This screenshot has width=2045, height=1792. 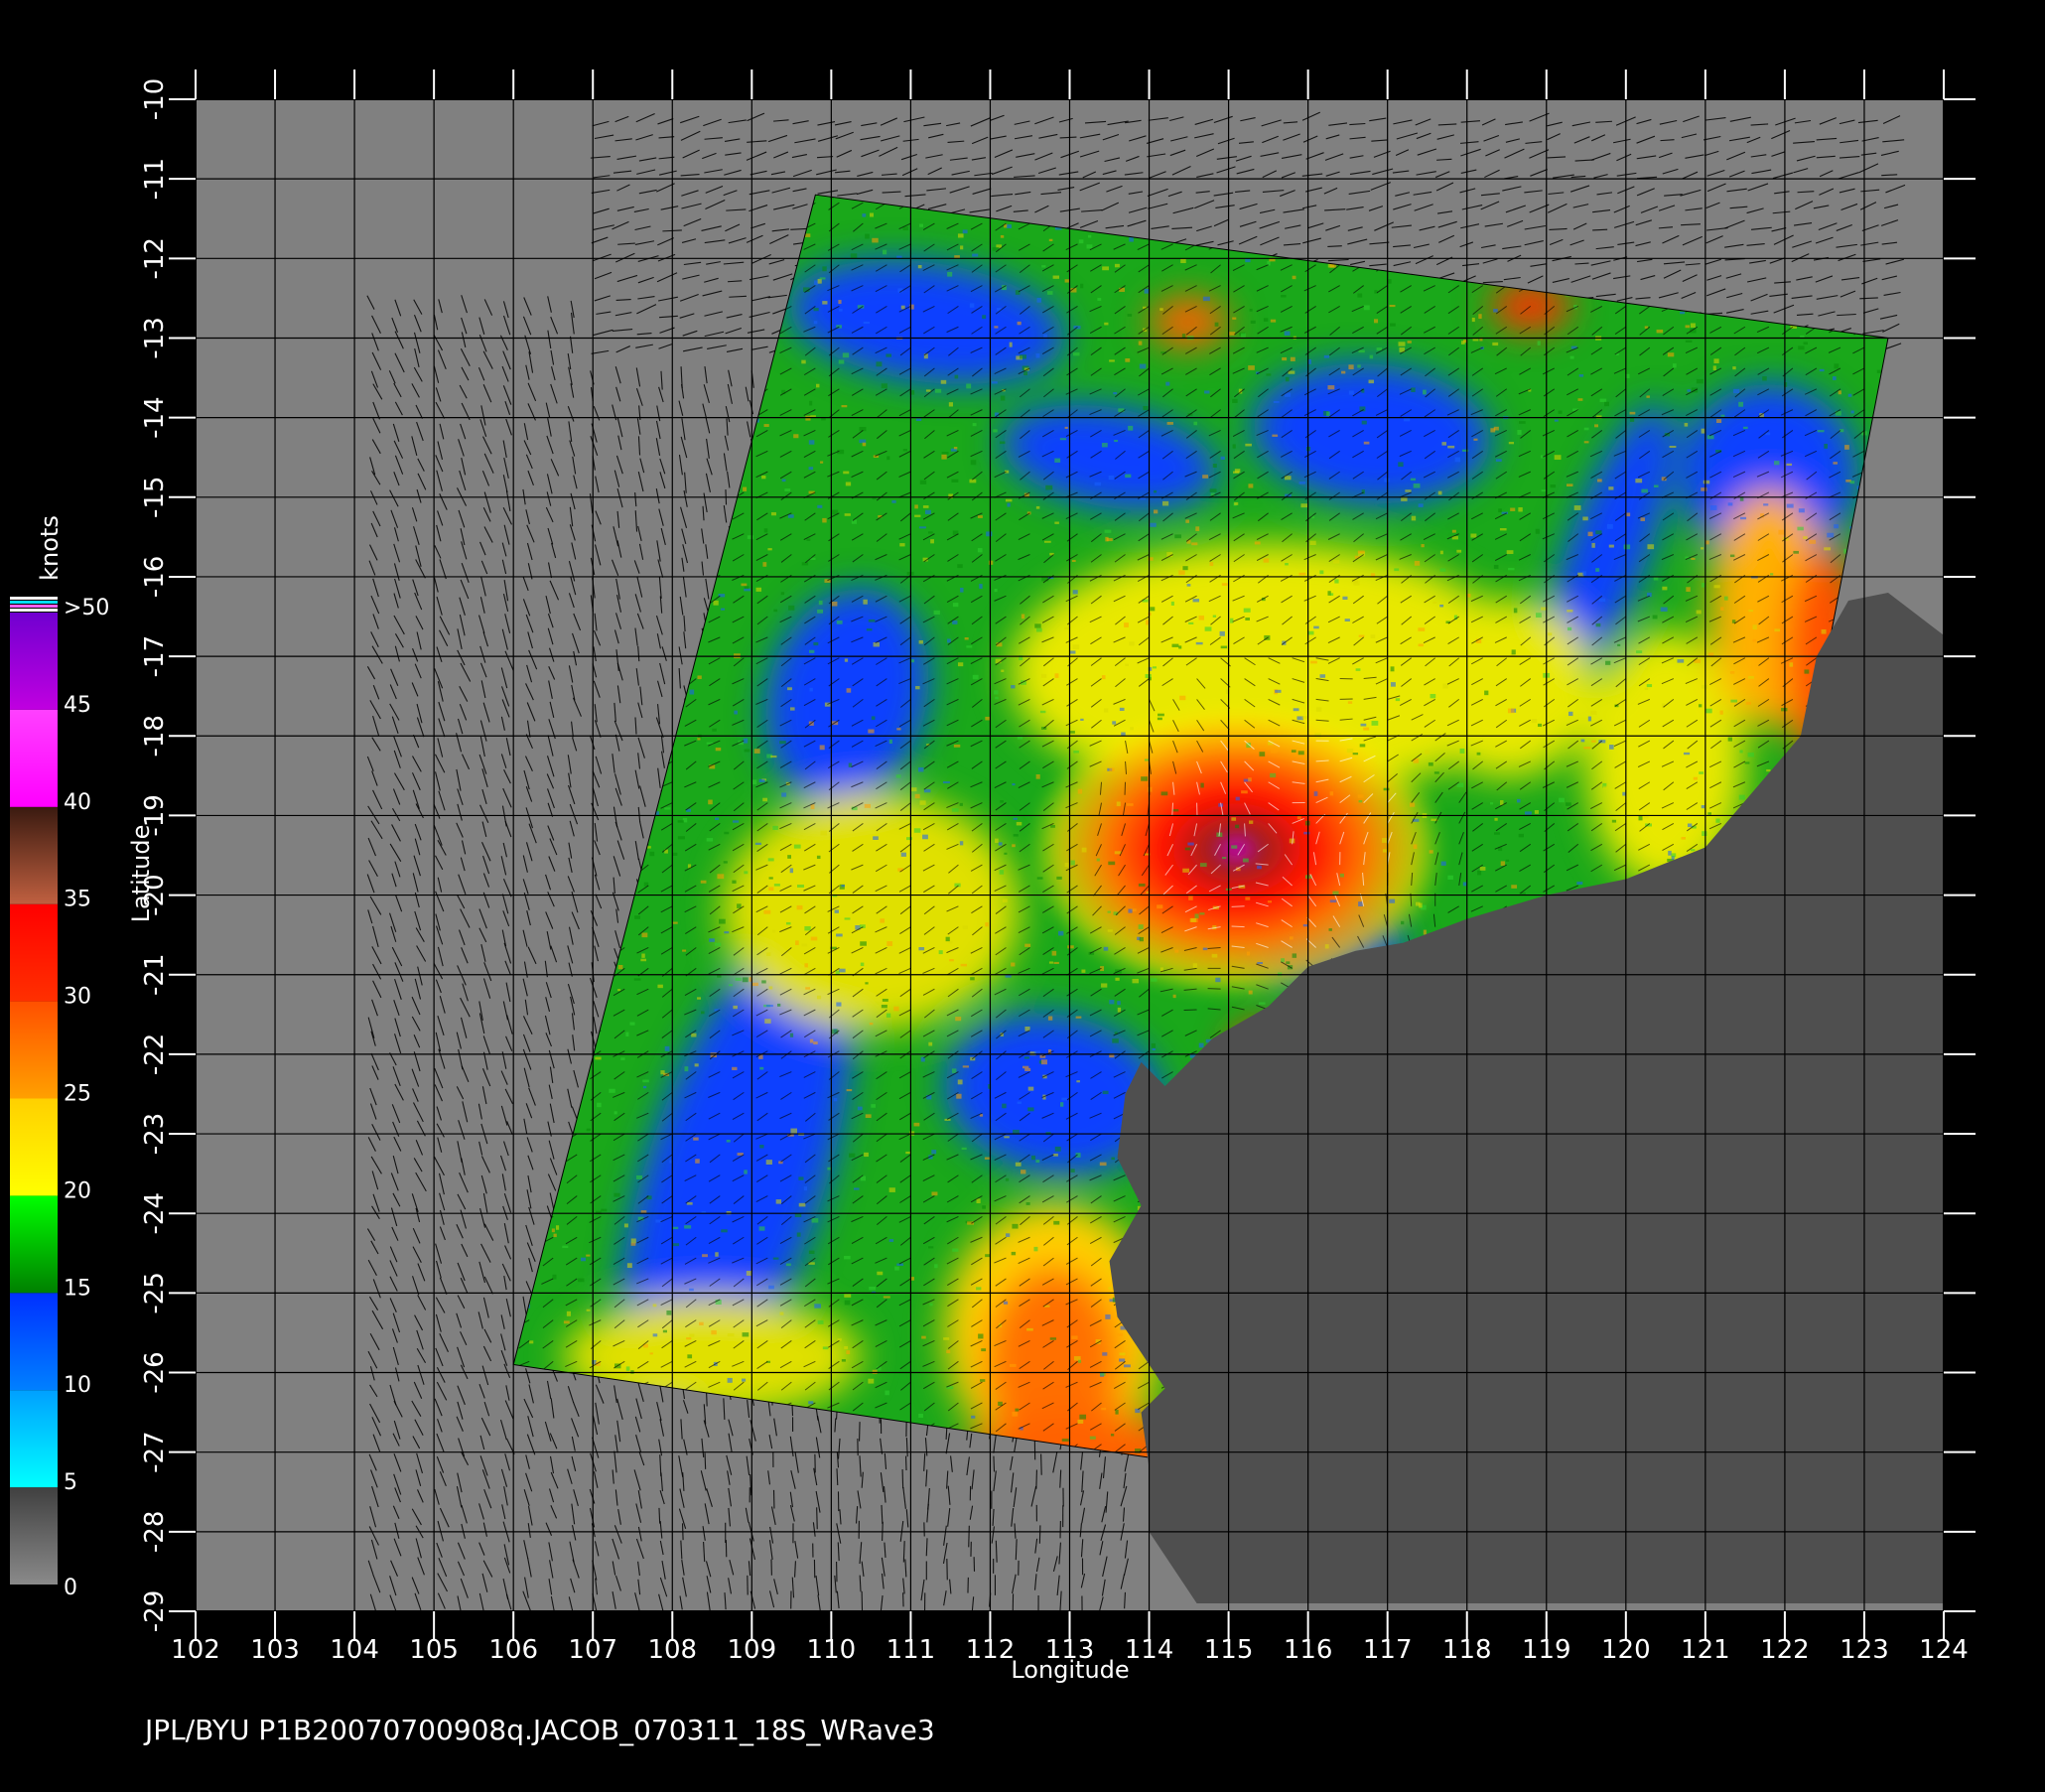 What do you see at coordinates (155, 1213) in the screenshot?
I see `lat-tick-label: -24` at bounding box center [155, 1213].